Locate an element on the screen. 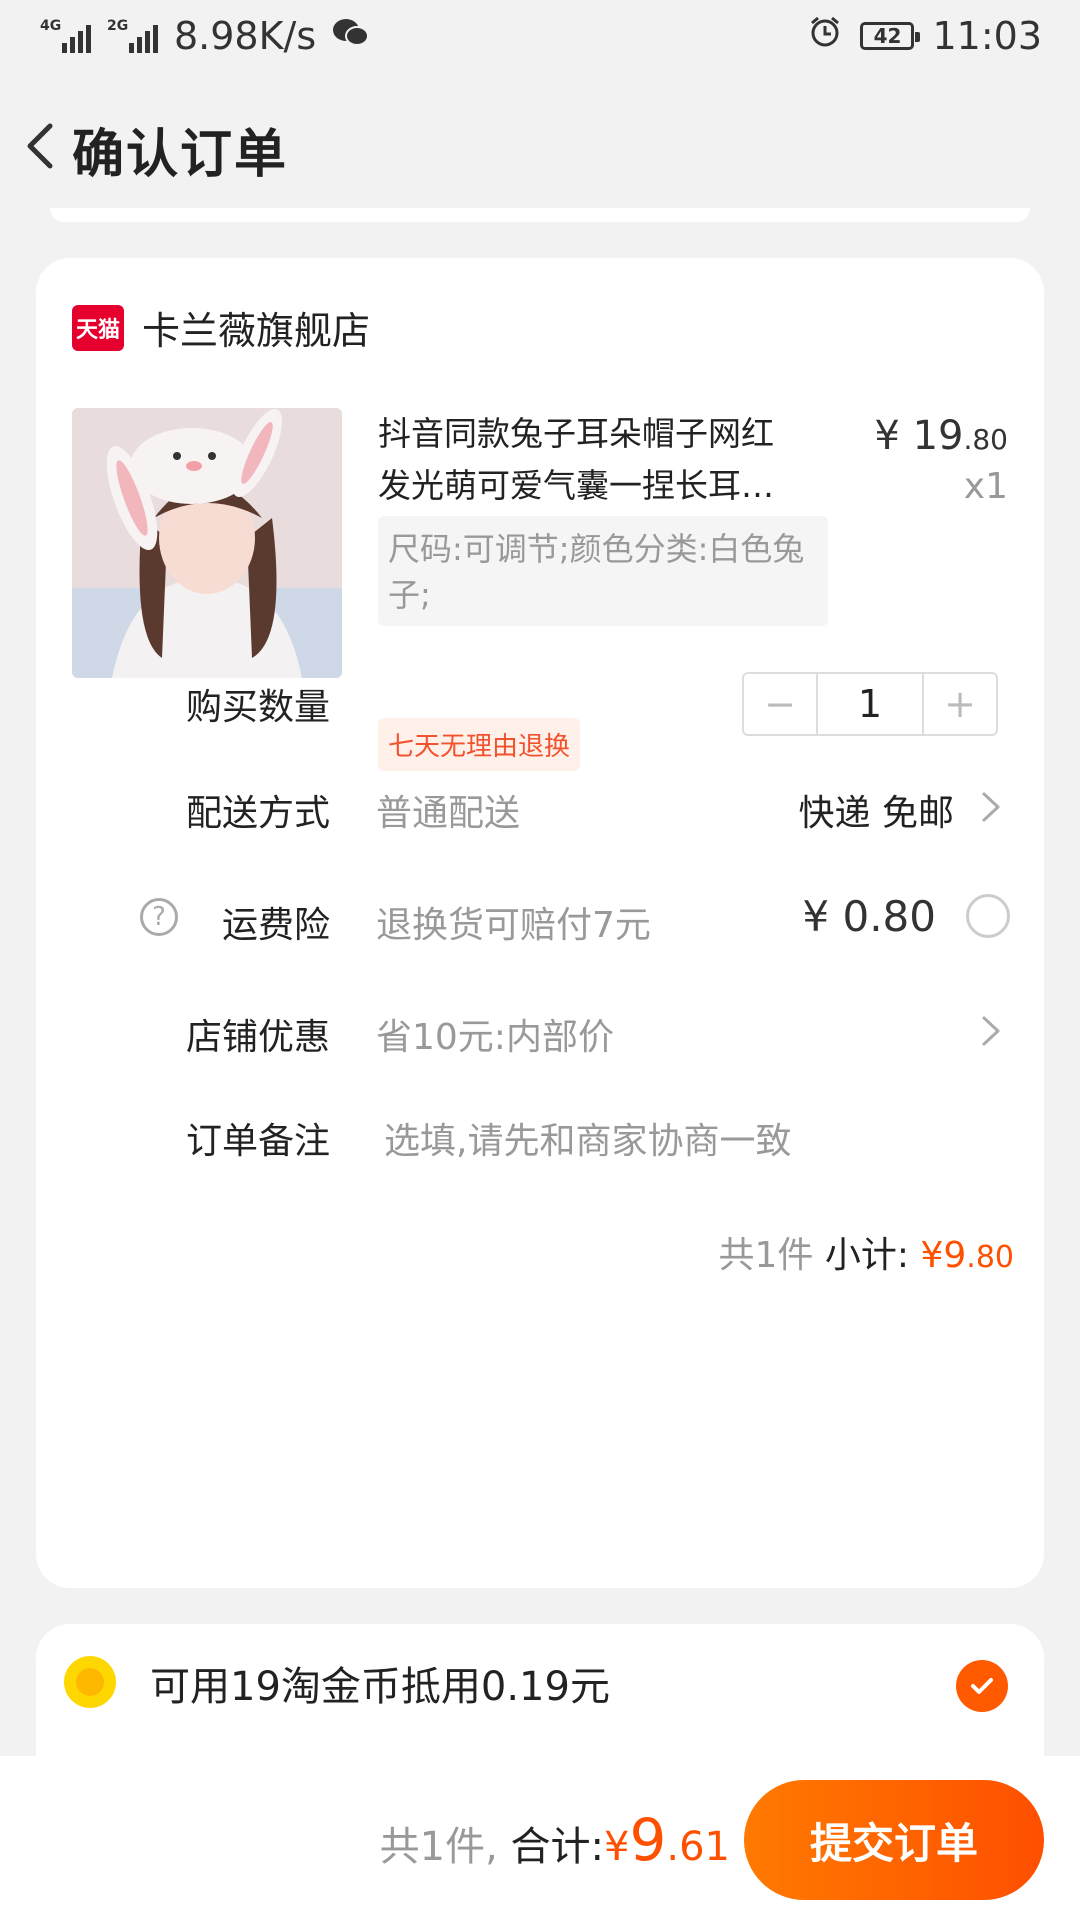 Image resolution: width=1080 pixels, height=1920 pixels. product-image is located at coordinates (207, 543).